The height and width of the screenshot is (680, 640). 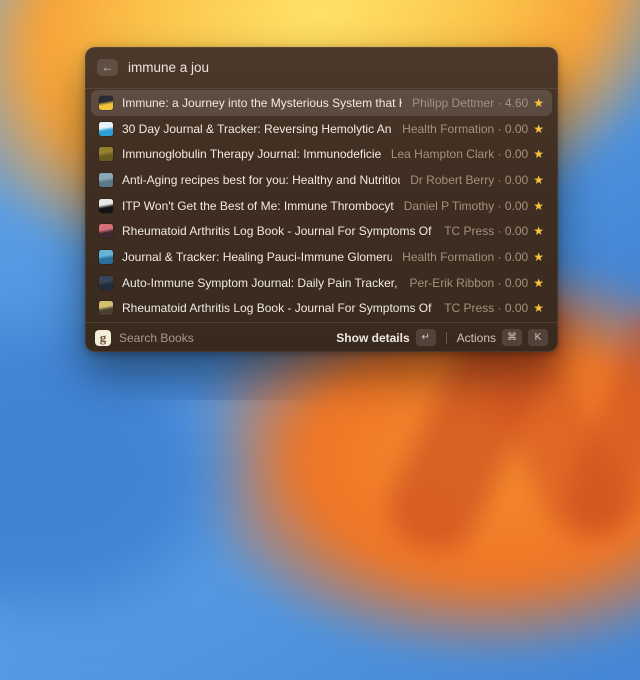 What do you see at coordinates (466, 205) in the screenshot?
I see `book-author-rating: Daniel P Timothy · 0.00` at bounding box center [466, 205].